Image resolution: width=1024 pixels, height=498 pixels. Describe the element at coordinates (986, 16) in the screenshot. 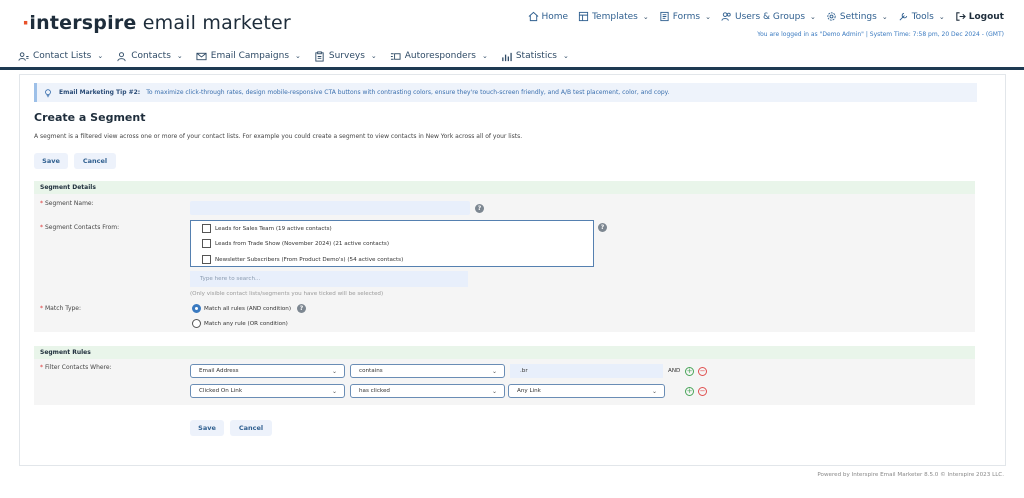

I see `nav-logout-label: Logout` at that location.